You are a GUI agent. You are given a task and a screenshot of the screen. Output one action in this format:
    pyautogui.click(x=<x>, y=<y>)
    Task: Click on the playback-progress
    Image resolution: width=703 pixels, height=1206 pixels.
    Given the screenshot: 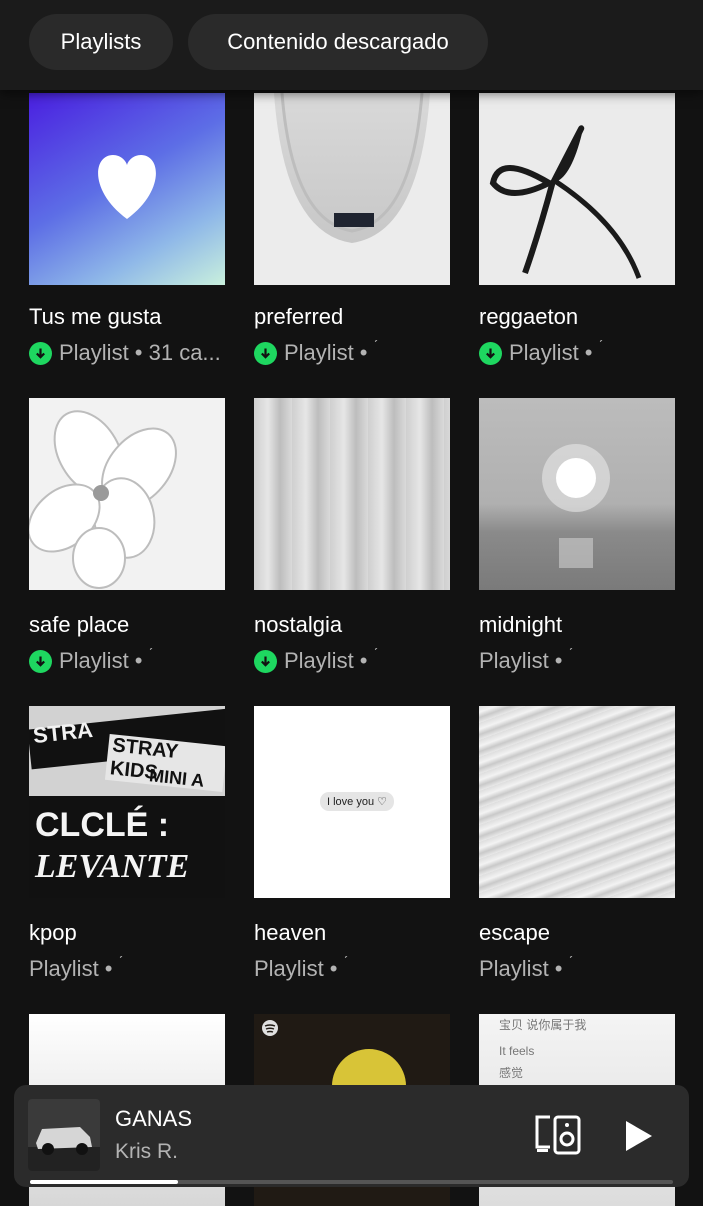 What is the action you would take?
    pyautogui.click(x=351, y=1182)
    